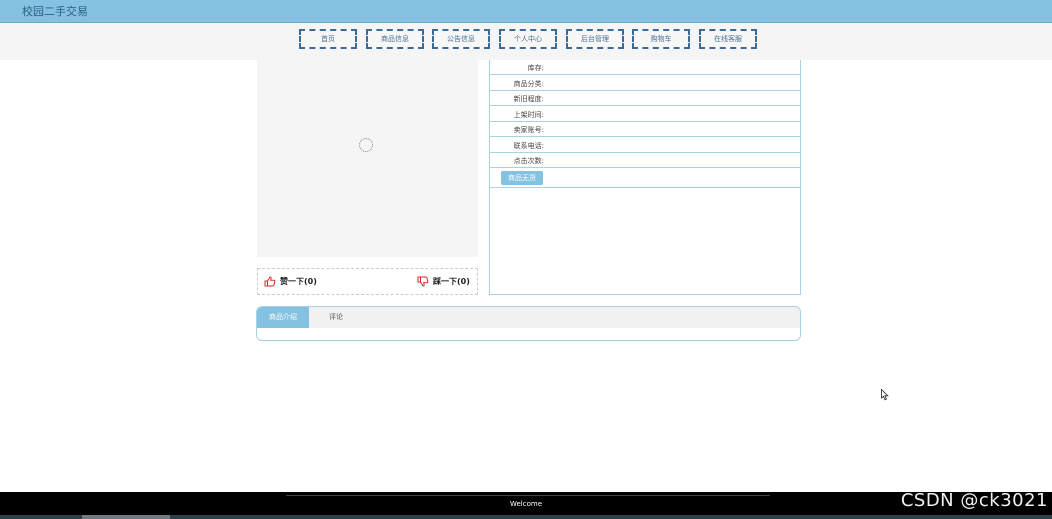  I want to click on footer-welcome-text: Welcome, so click(526, 504).